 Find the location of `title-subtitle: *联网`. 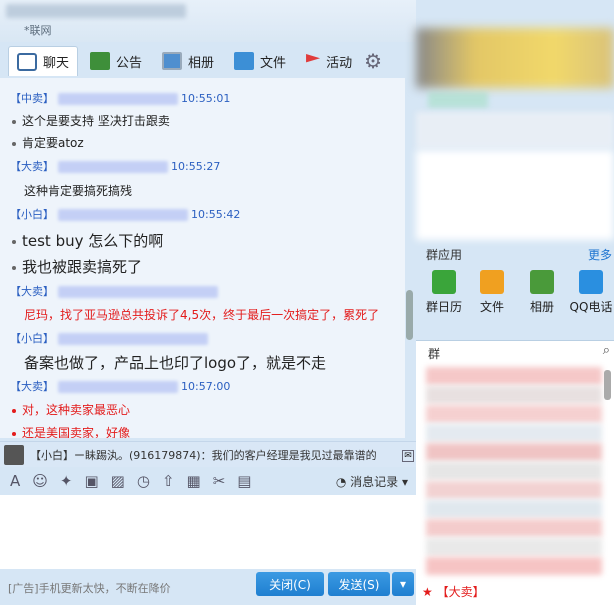

title-subtitle: *联网 is located at coordinates (38, 30).